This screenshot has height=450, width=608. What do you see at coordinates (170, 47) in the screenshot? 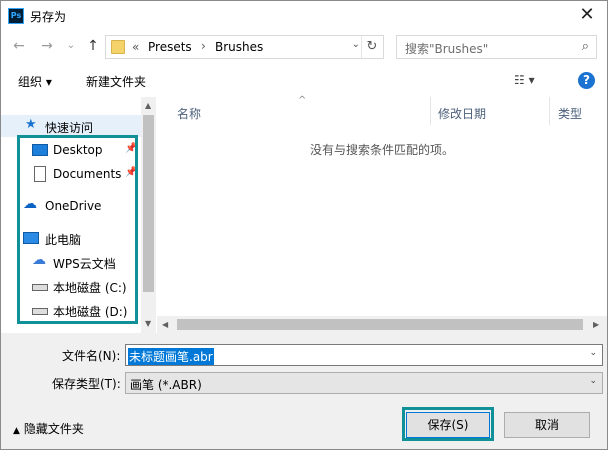
I see `breadcrumb-presets: Presets` at bounding box center [170, 47].